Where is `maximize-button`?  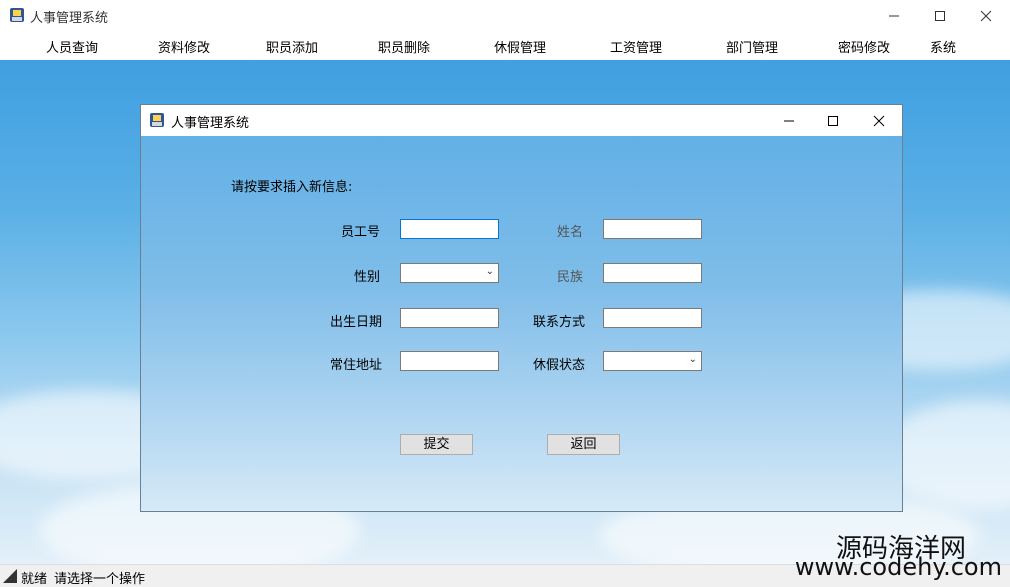 maximize-button is located at coordinates (940, 15).